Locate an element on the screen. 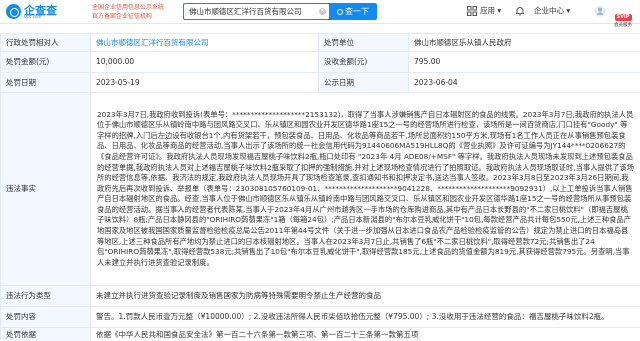 This screenshot has width=640, height=341. label-publish-date: 公示日期 is located at coordinates (363, 82).